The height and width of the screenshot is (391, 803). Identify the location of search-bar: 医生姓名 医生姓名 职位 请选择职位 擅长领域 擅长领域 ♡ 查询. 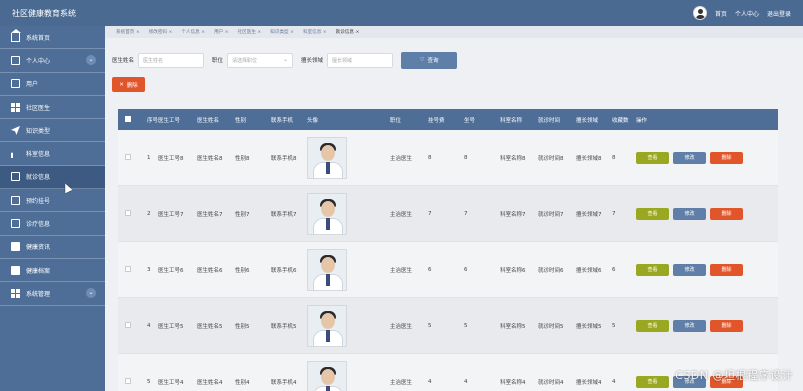
(447, 60).